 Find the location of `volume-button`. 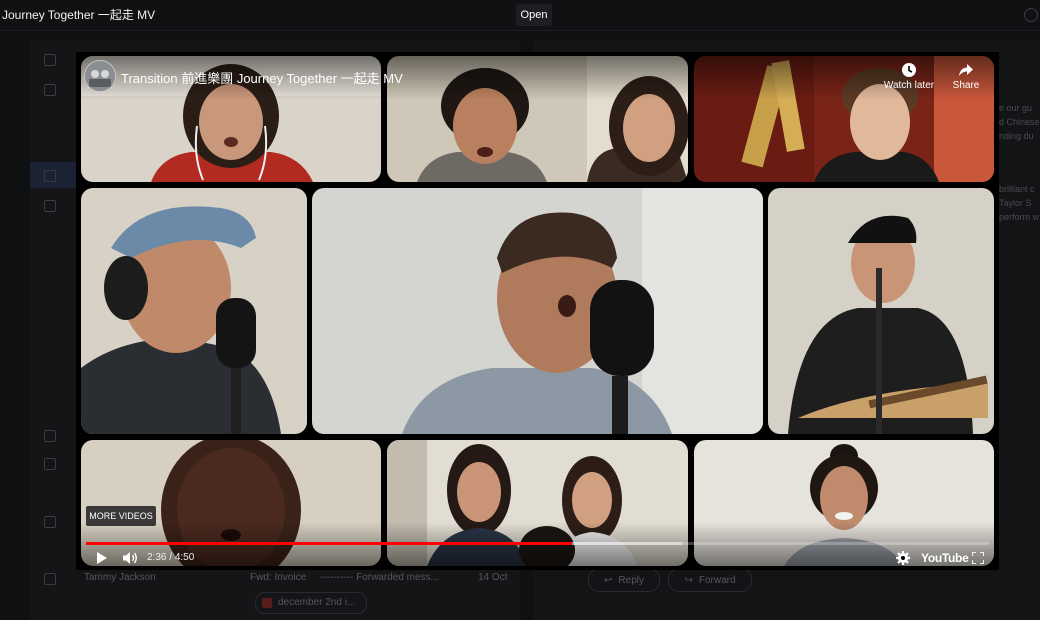

volume-button is located at coordinates (130, 558).